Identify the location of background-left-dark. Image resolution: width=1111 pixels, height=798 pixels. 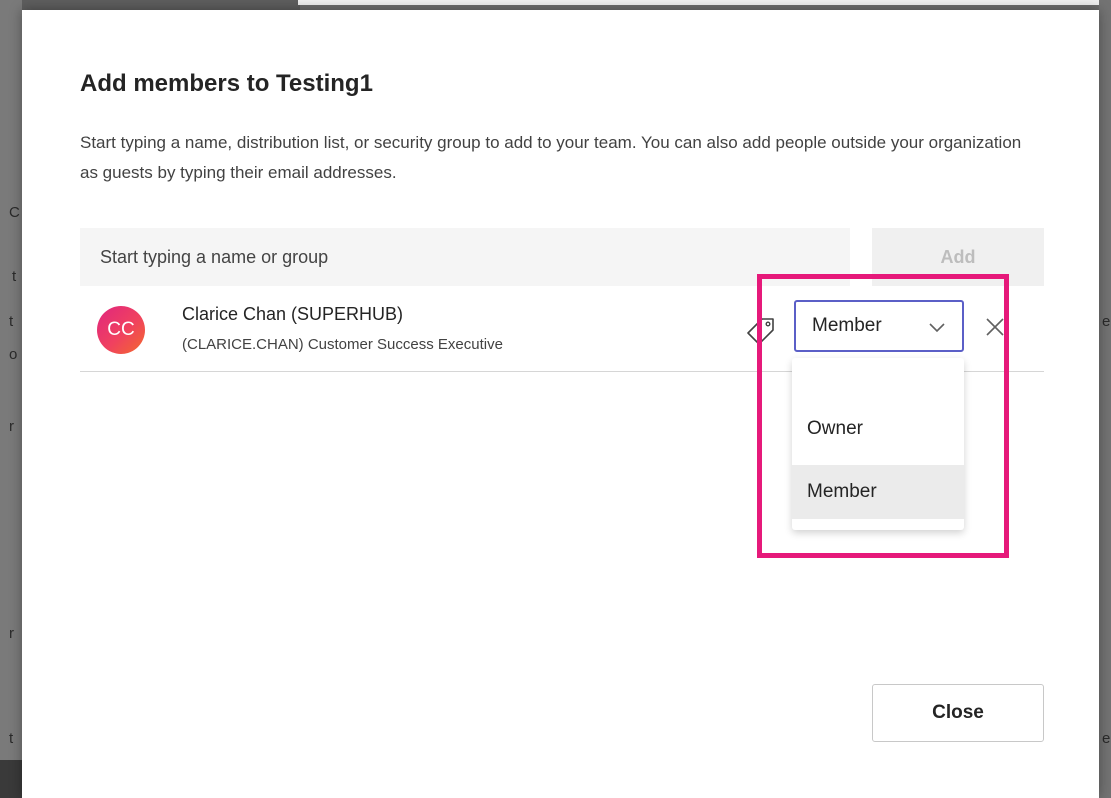
(11, 779).